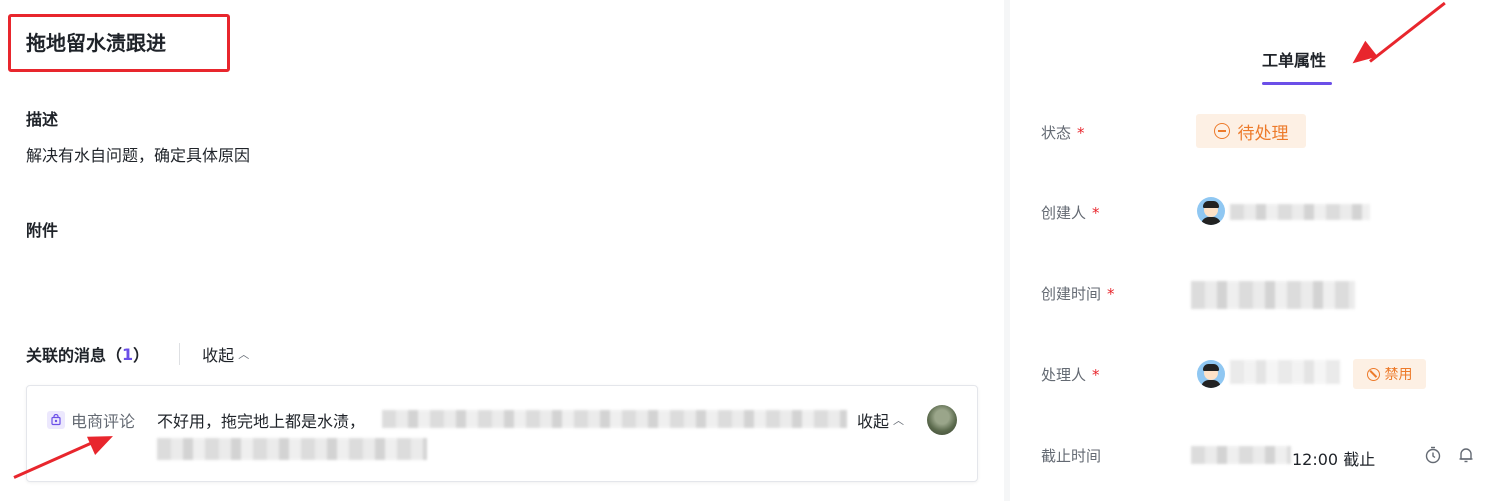 This screenshot has width=1494, height=501. Describe the element at coordinates (1398, 375) in the screenshot. I see `disabled-badge-label: 禁用` at that location.